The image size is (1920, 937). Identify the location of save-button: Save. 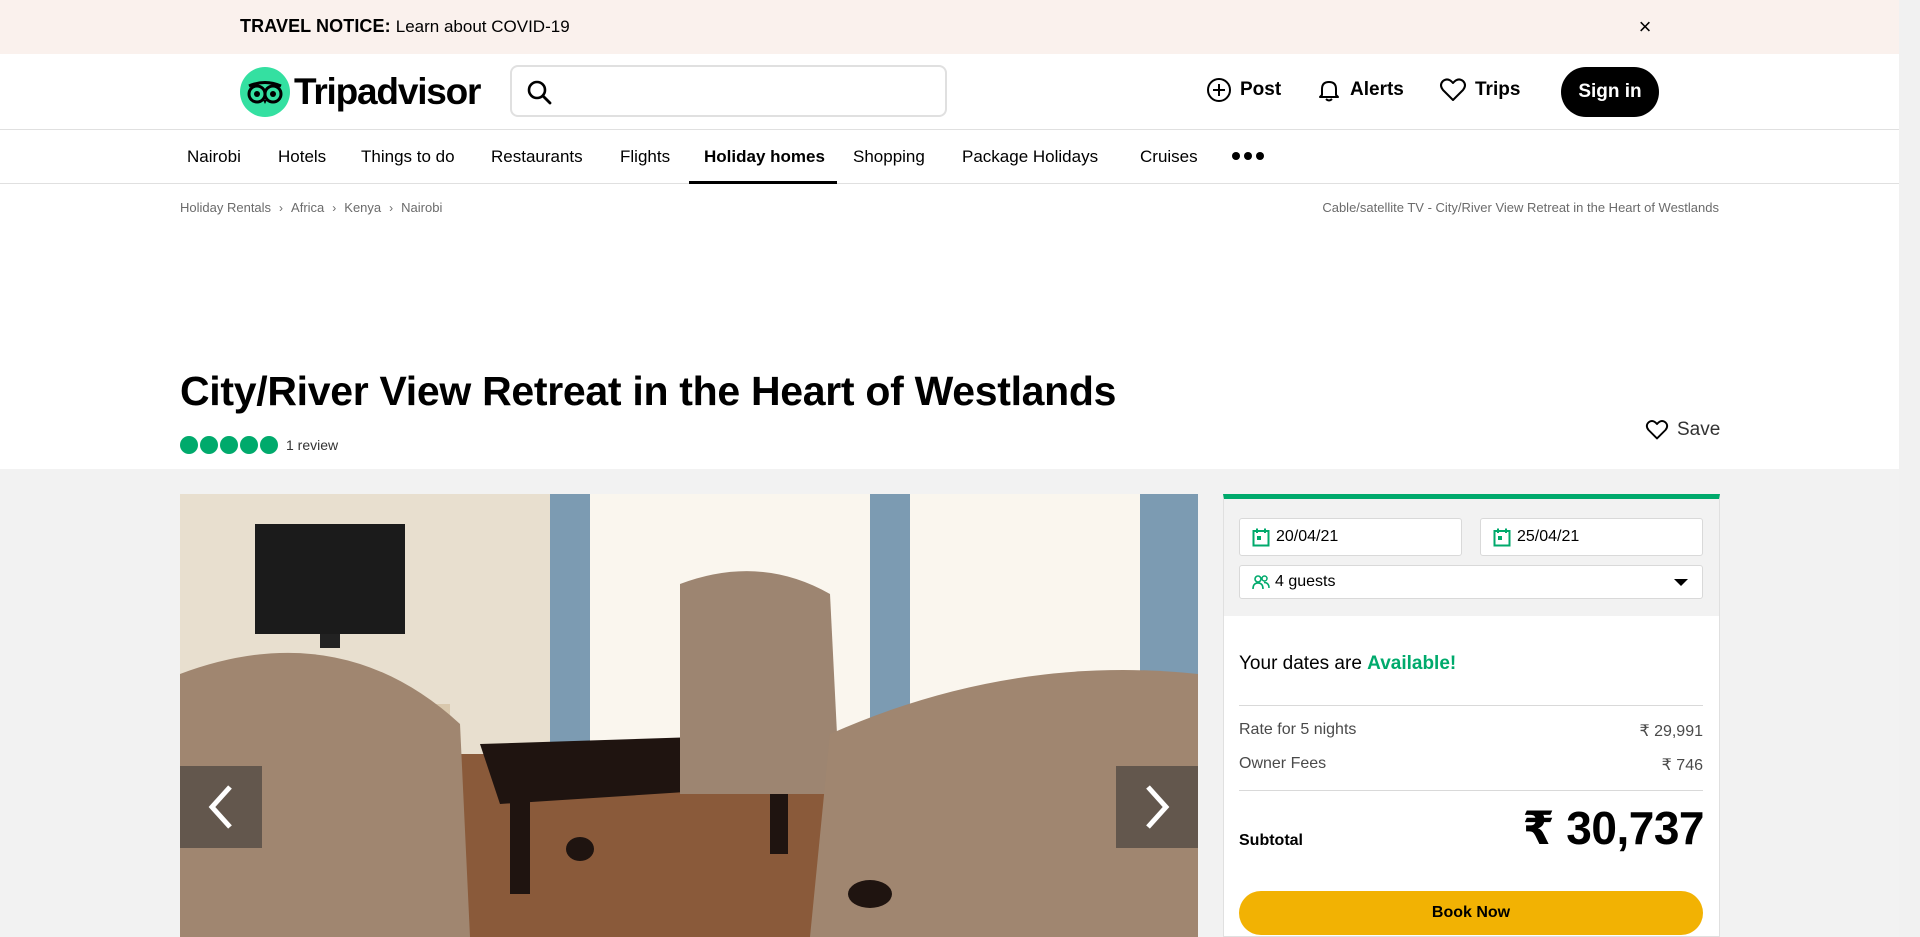
(1682, 430).